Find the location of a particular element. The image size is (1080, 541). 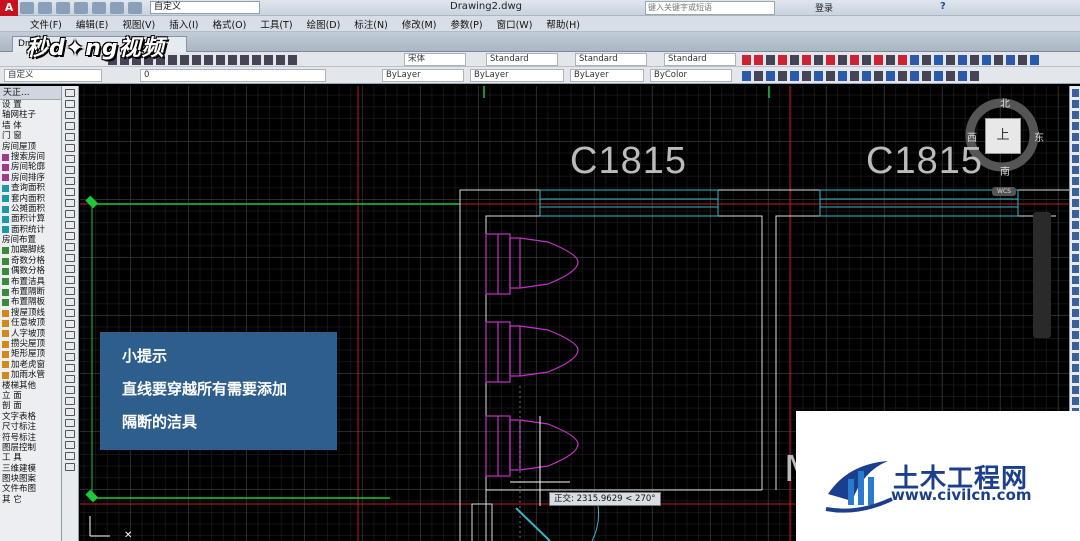

menu-edit: 编辑(E) is located at coordinates (92, 24).